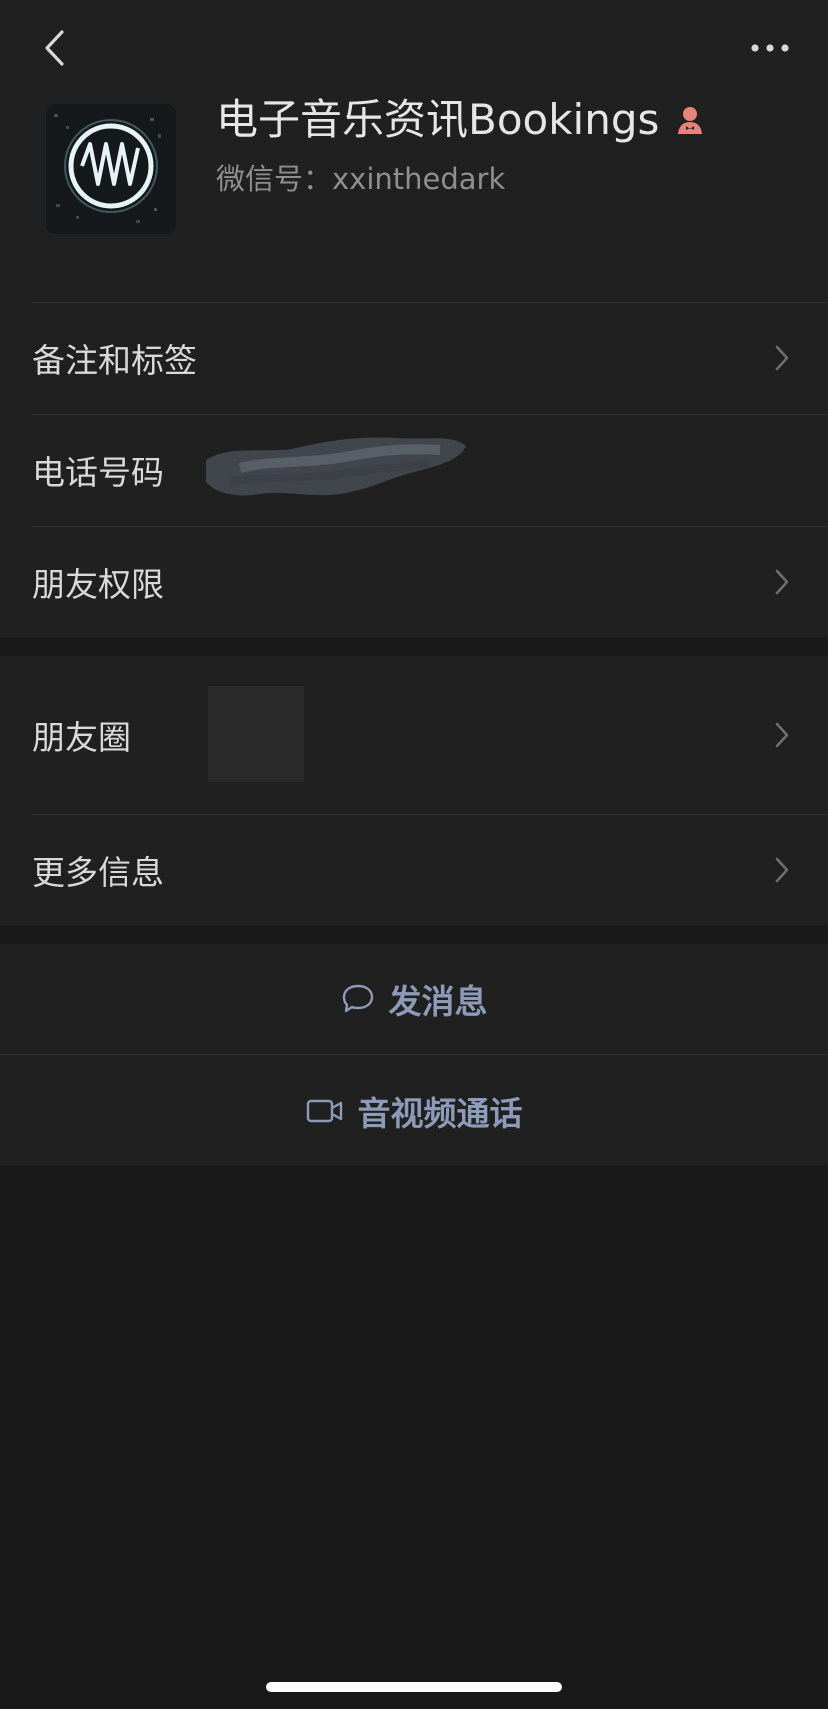 This screenshot has height=1709, width=828. I want to click on row-remarks-tags: 备注和标签, so click(414, 358).